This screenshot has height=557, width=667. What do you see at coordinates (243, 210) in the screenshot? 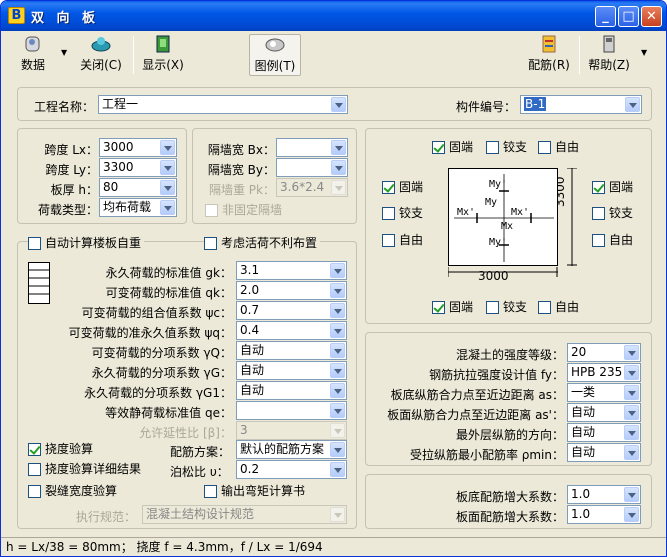
I see `nonfixed-wall-checkbox: 非固定隔墙` at bounding box center [243, 210].